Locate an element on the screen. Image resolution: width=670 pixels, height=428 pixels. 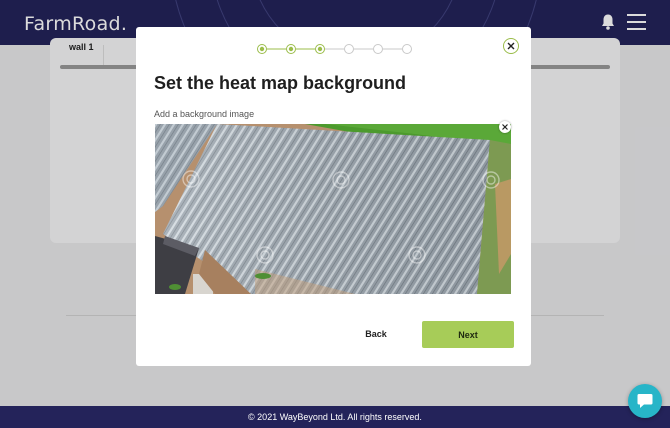
next-button: Next is located at coordinates (468, 334).